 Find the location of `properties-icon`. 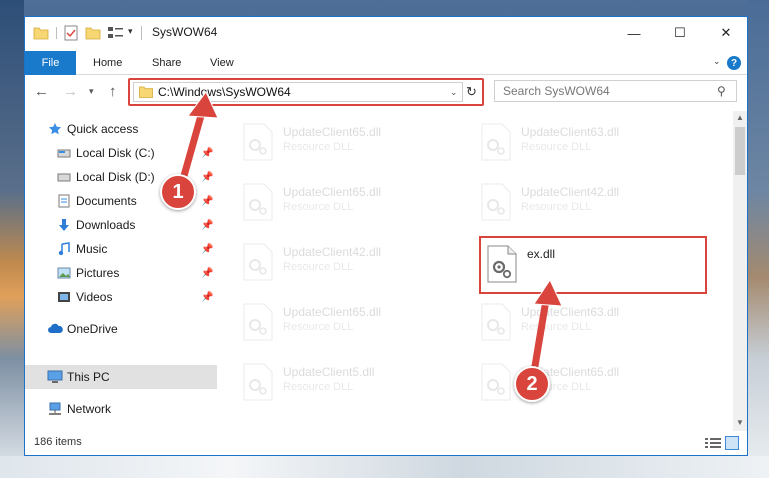

properties-icon is located at coordinates (71, 33).